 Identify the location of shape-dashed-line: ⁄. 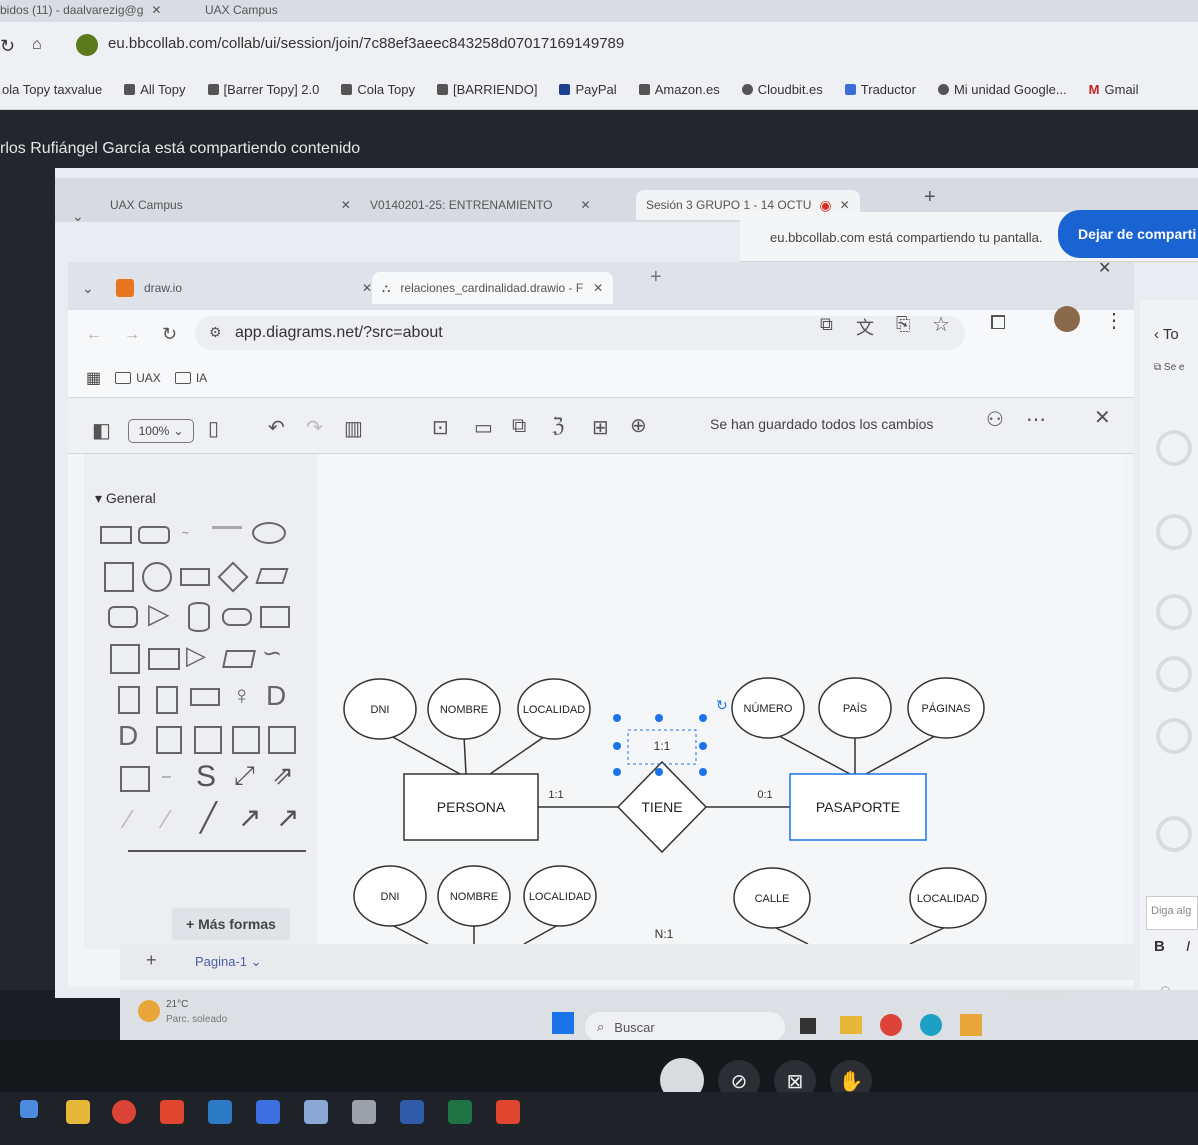
(128, 819).